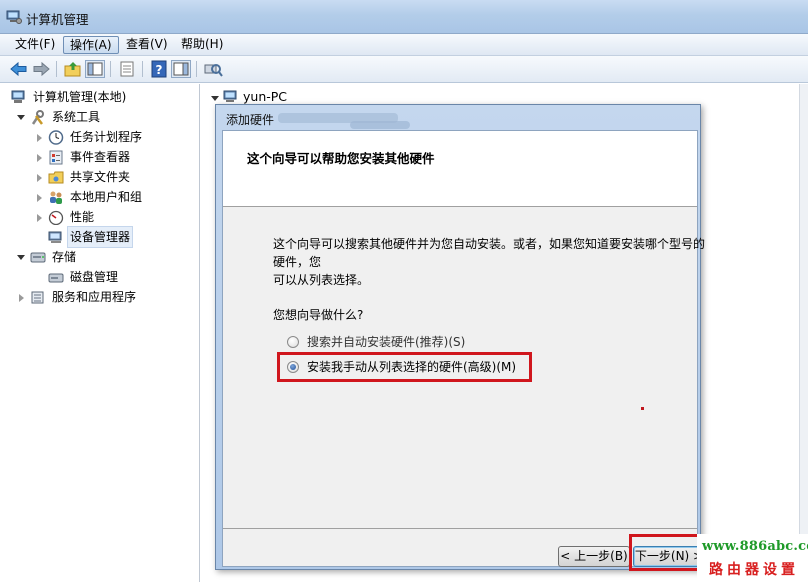  Describe the element at coordinates (120, 197) in the screenshot. I see `tree-item-local-users: 本地用户和组` at that location.